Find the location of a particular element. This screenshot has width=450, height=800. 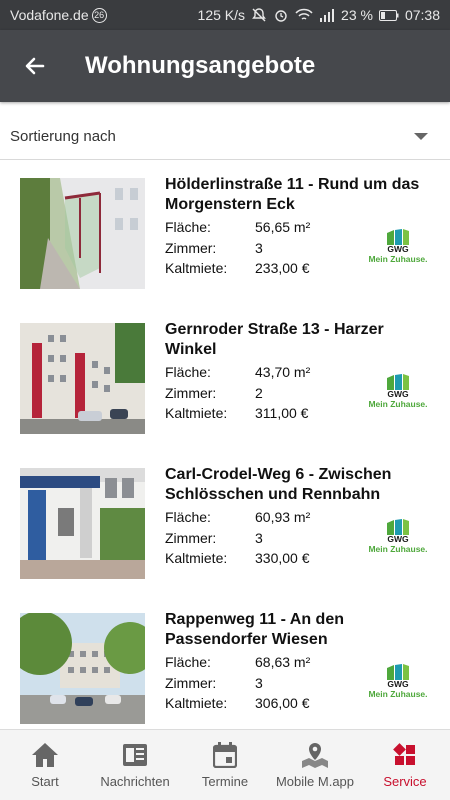

tab-service: Service is located at coordinates (405, 765).